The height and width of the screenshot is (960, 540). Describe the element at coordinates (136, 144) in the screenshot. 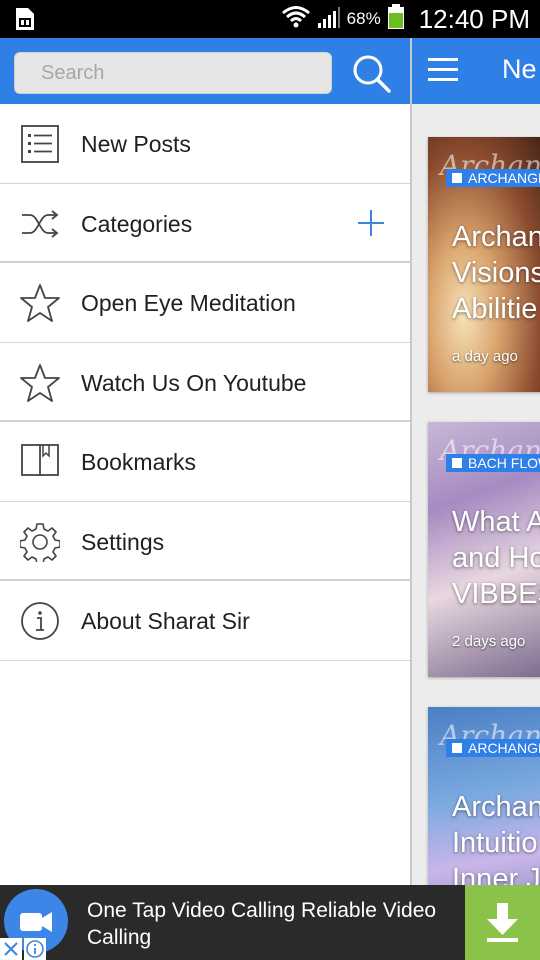

I see `menu-item-label: New Posts` at that location.